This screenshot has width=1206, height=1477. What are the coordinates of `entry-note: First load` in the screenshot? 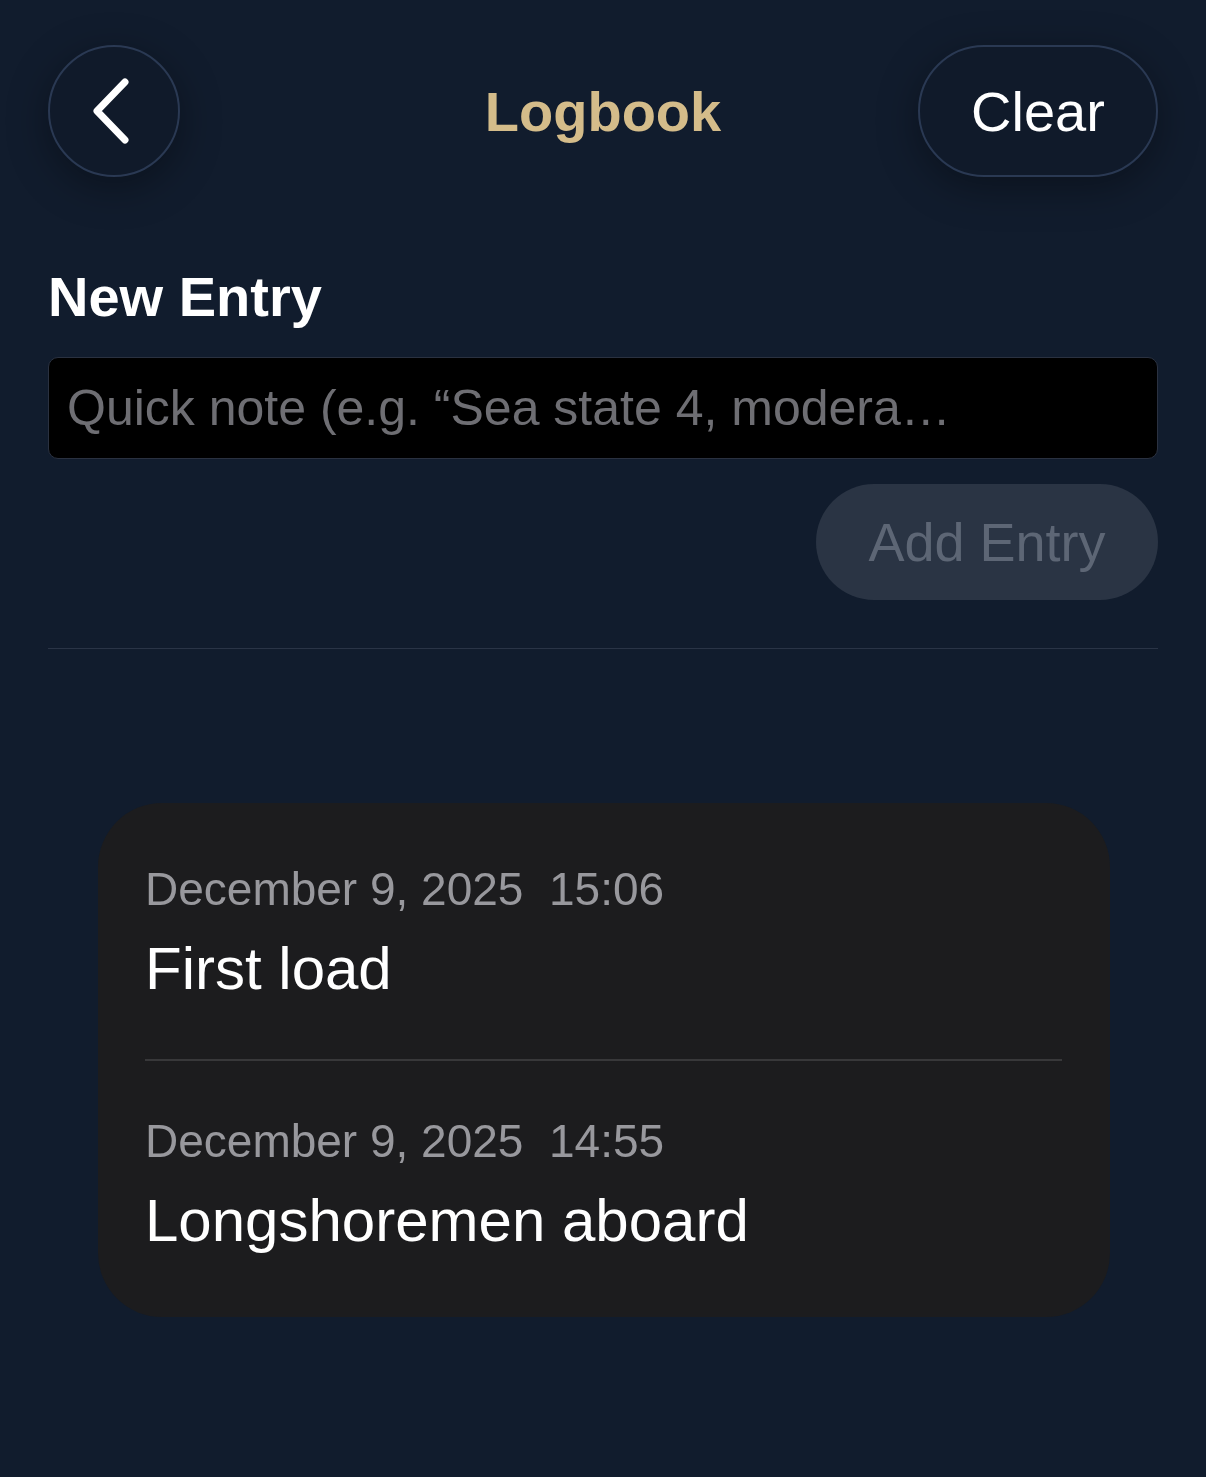 It's located at (269, 969).